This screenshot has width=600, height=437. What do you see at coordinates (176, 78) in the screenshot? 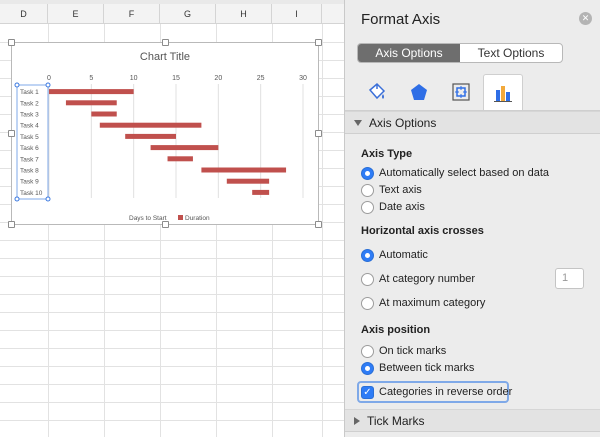
I see `x-tick-label: 15` at bounding box center [176, 78].